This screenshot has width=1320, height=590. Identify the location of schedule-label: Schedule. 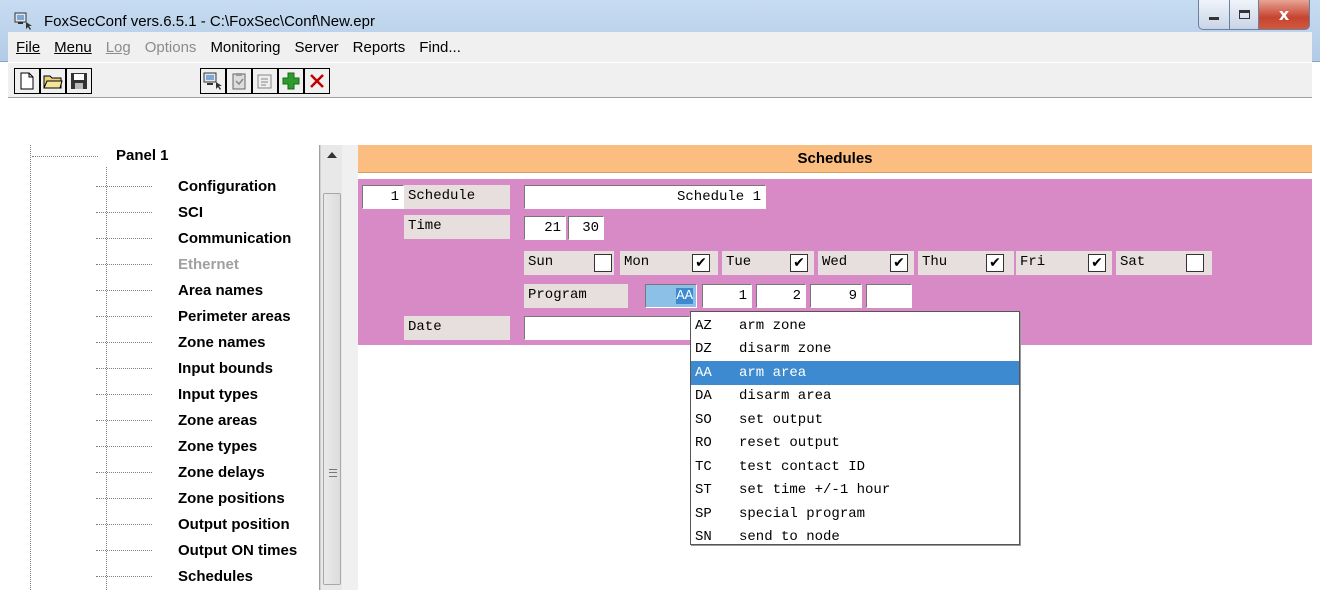
(457, 197).